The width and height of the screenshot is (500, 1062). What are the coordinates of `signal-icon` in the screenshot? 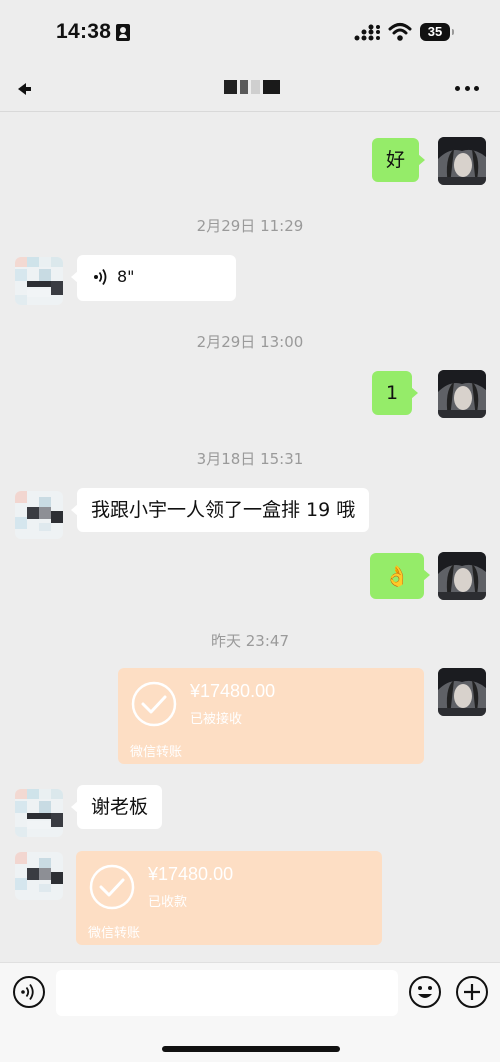 It's located at (367, 32).